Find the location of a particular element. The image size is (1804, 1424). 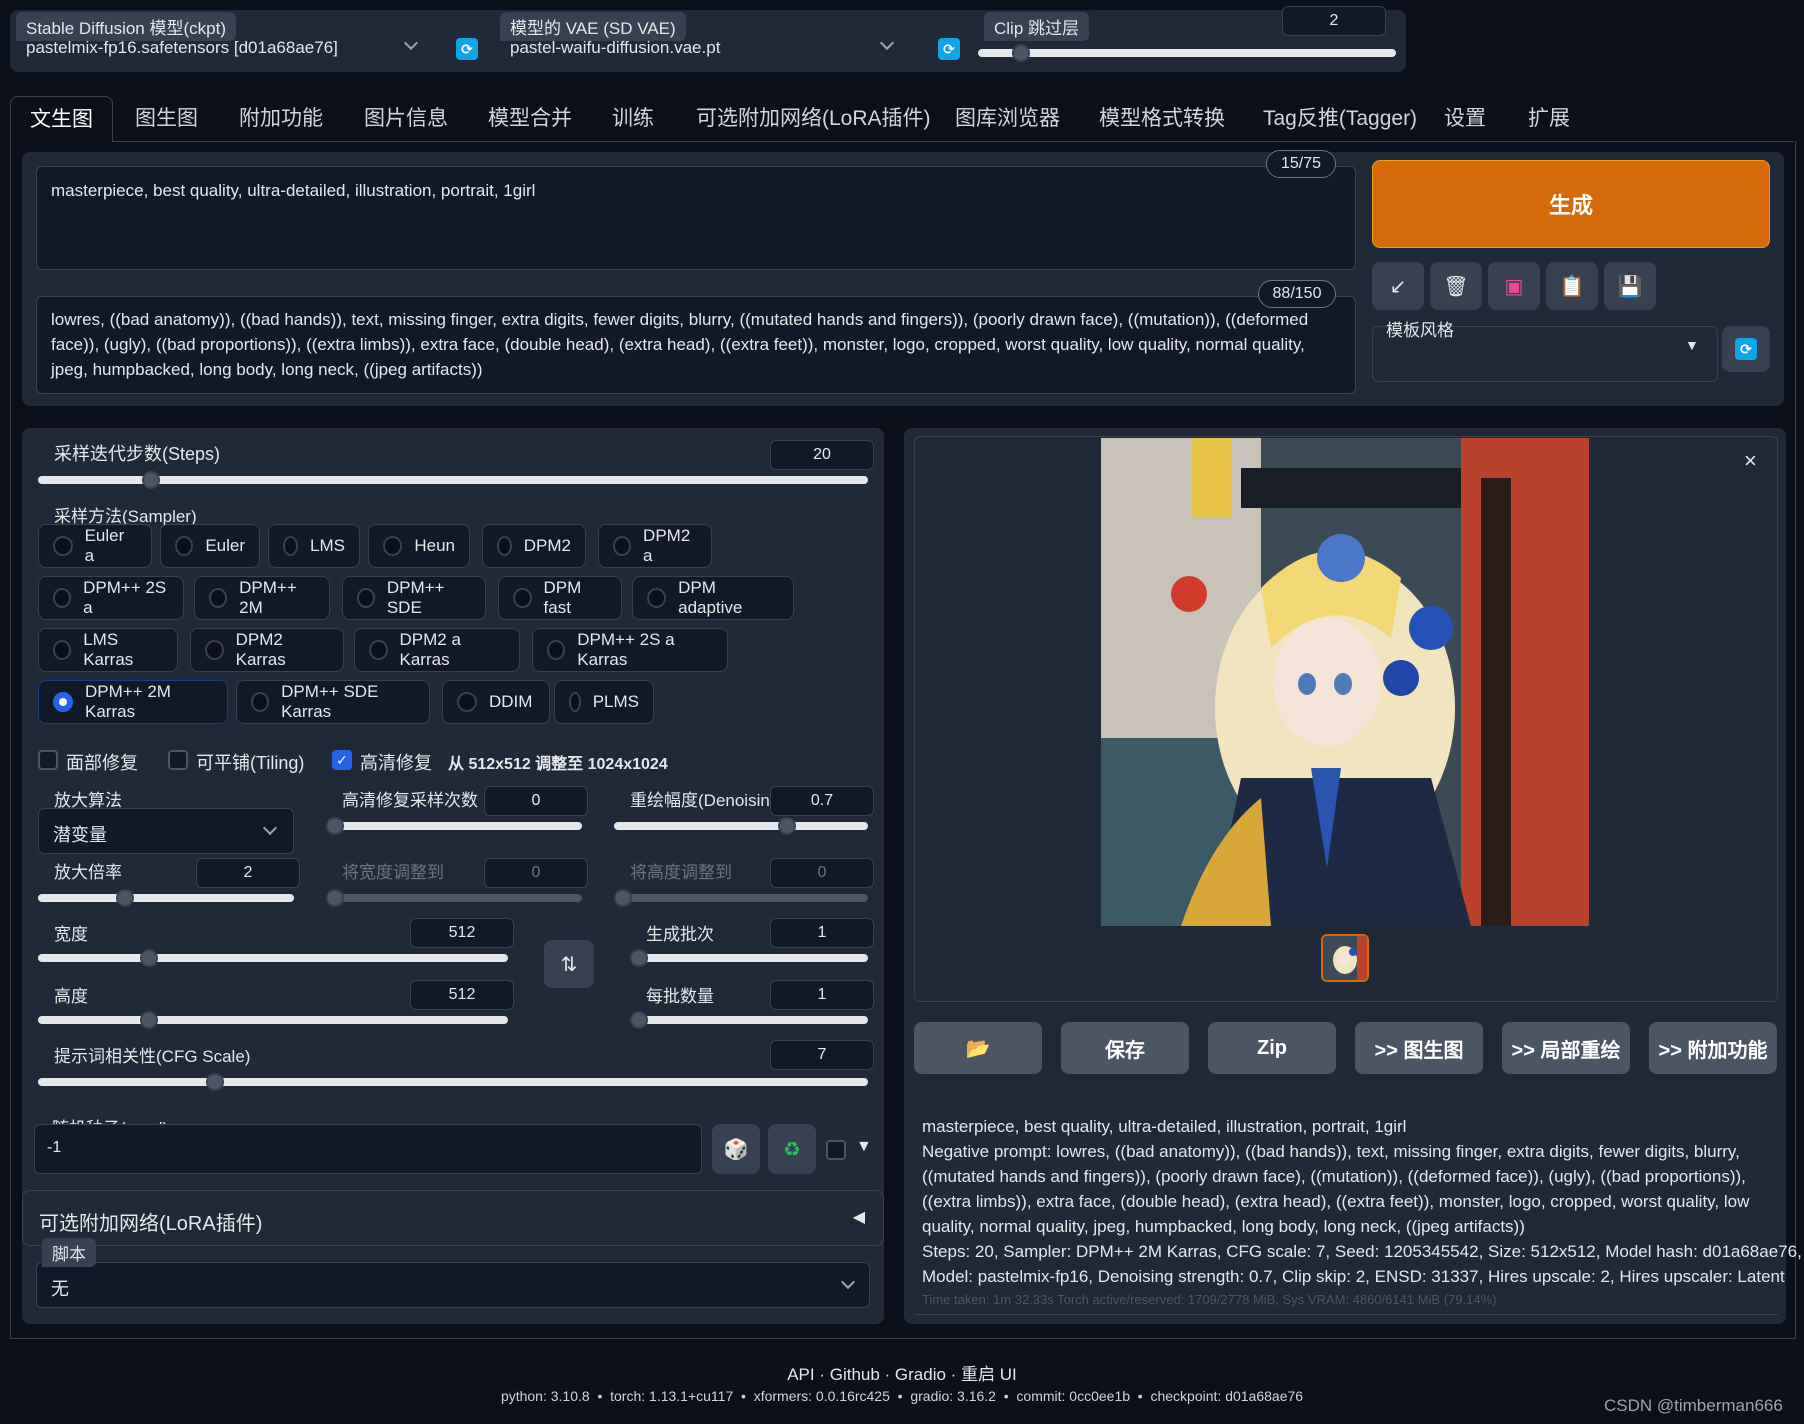

denoise-thumb is located at coordinates (787, 826).